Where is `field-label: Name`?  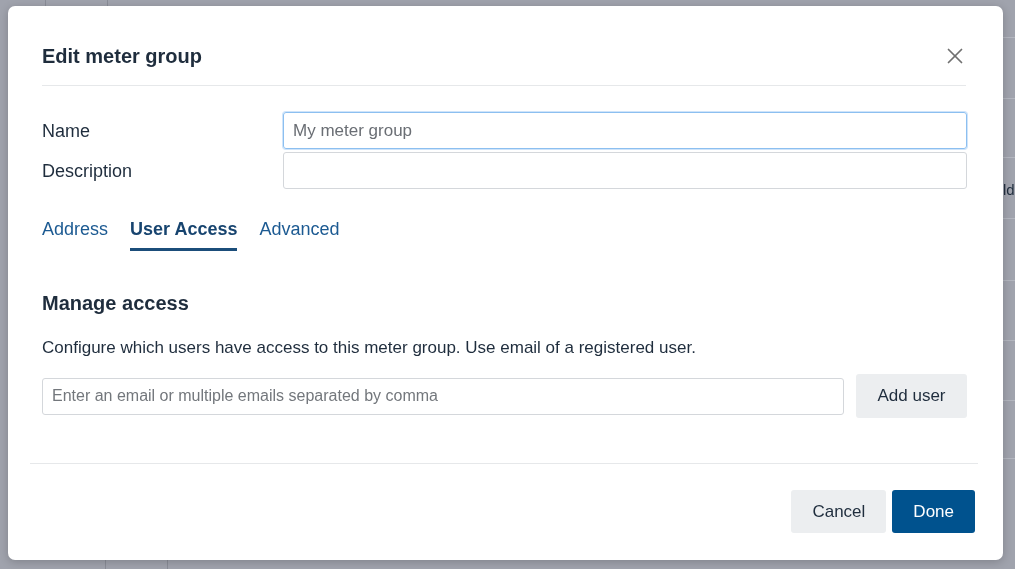 field-label: Name is located at coordinates (66, 130).